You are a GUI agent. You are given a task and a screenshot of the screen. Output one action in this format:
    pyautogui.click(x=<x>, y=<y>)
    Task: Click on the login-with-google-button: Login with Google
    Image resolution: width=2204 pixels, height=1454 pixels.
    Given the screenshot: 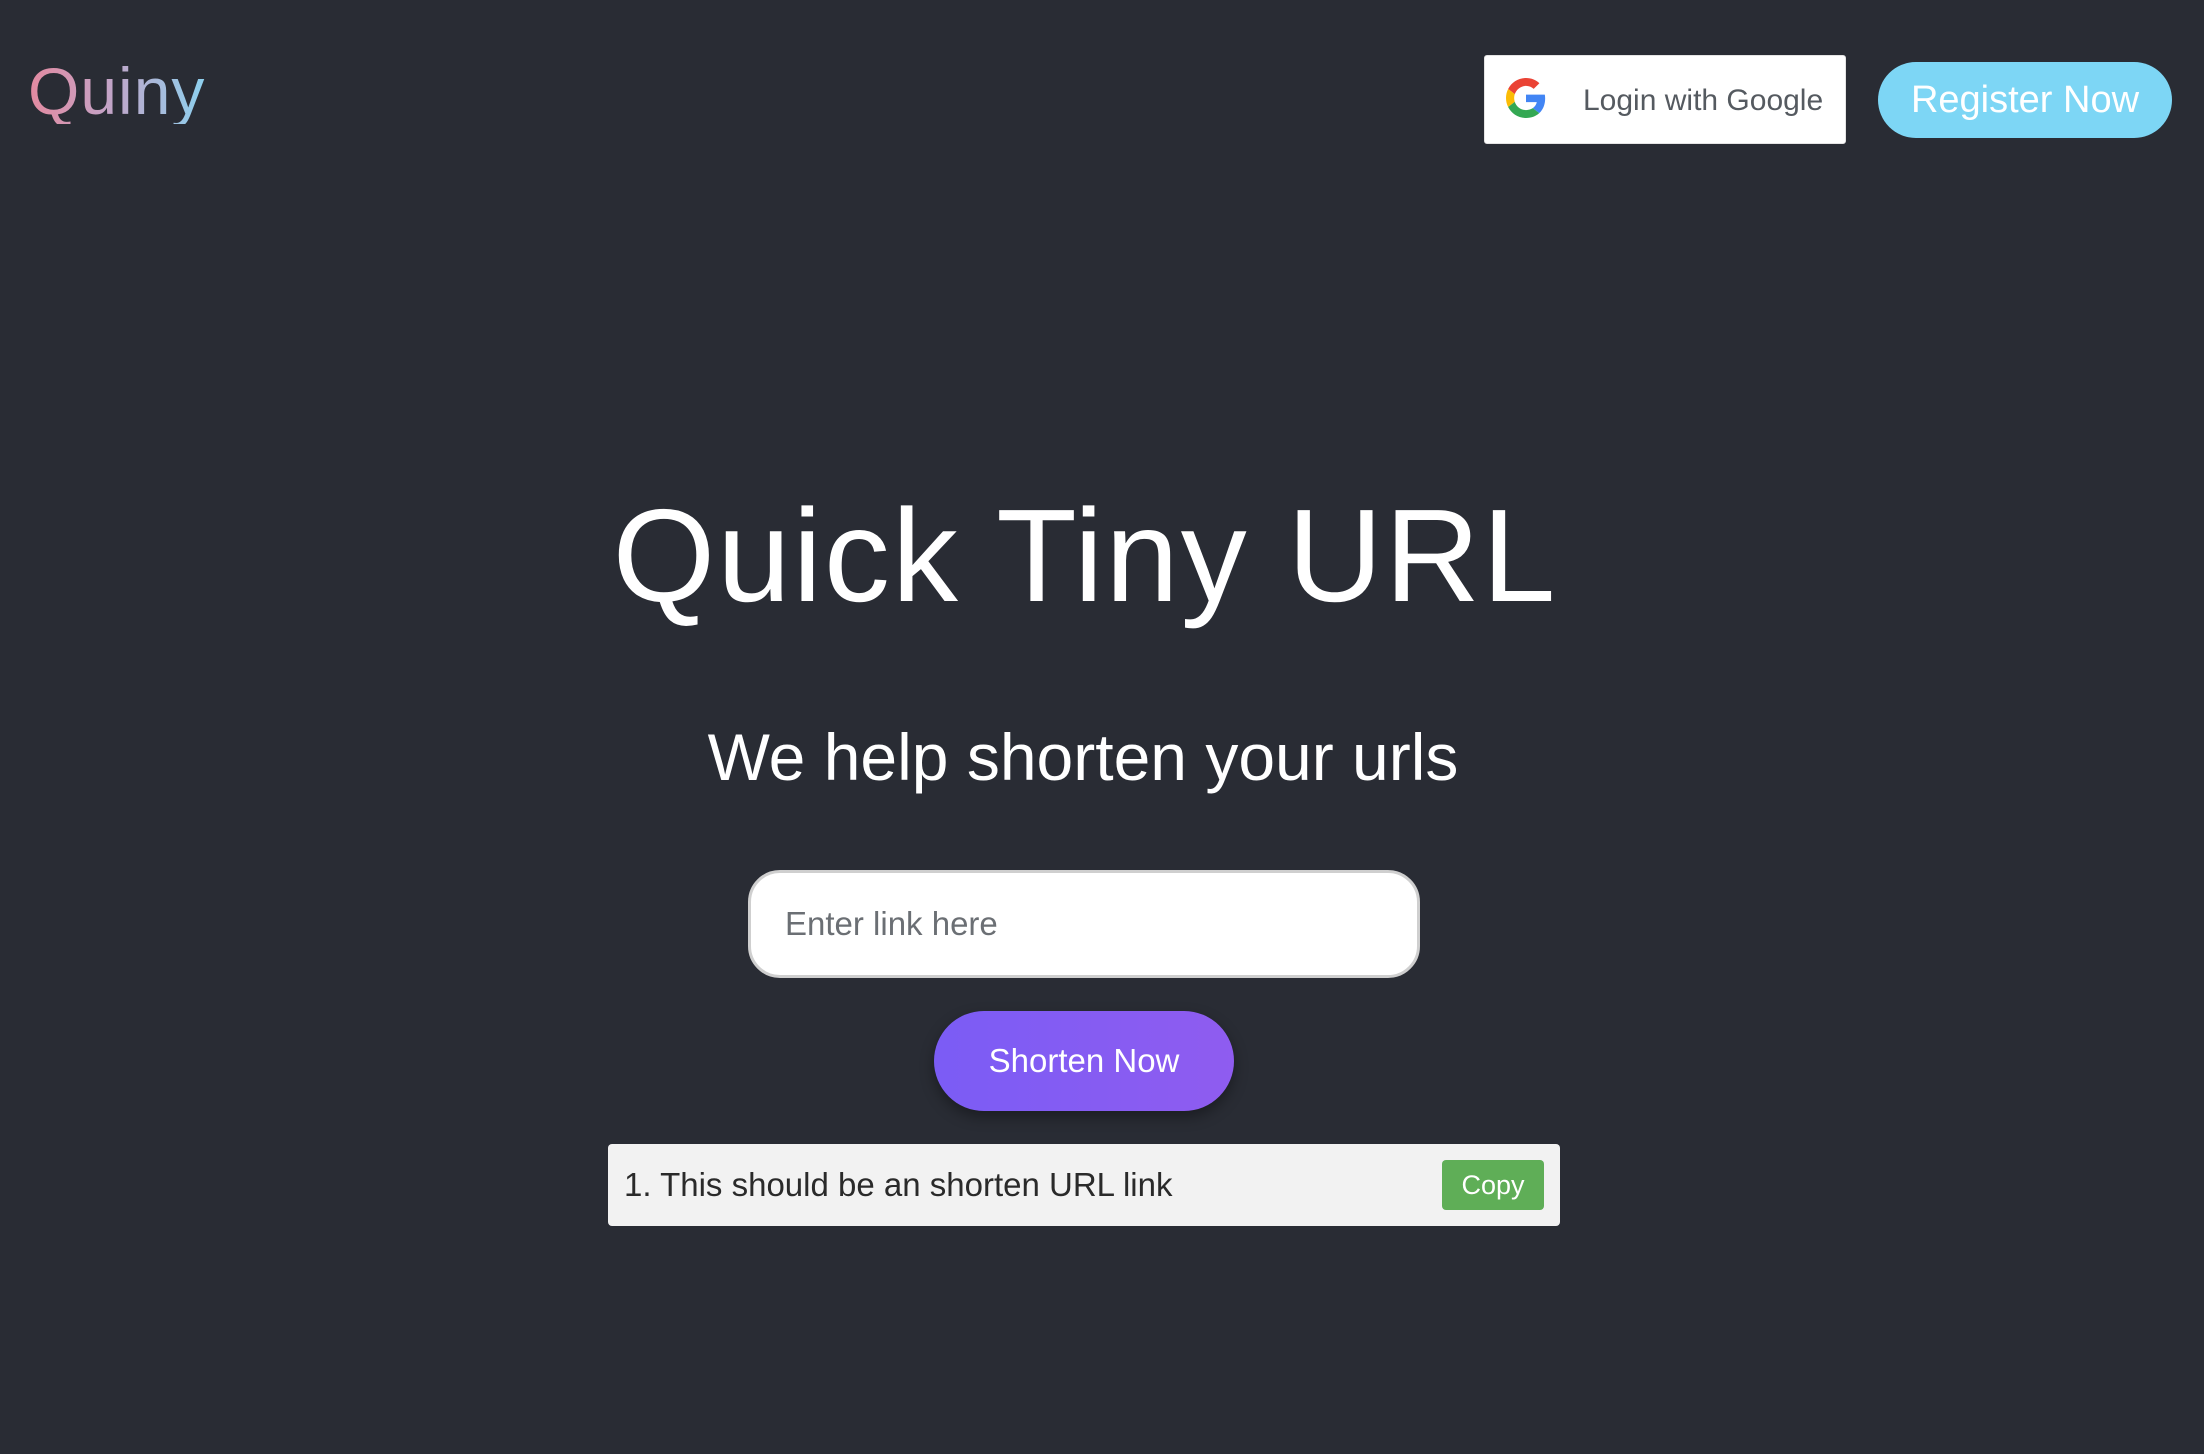 What is the action you would take?
    pyautogui.click(x=1665, y=99)
    